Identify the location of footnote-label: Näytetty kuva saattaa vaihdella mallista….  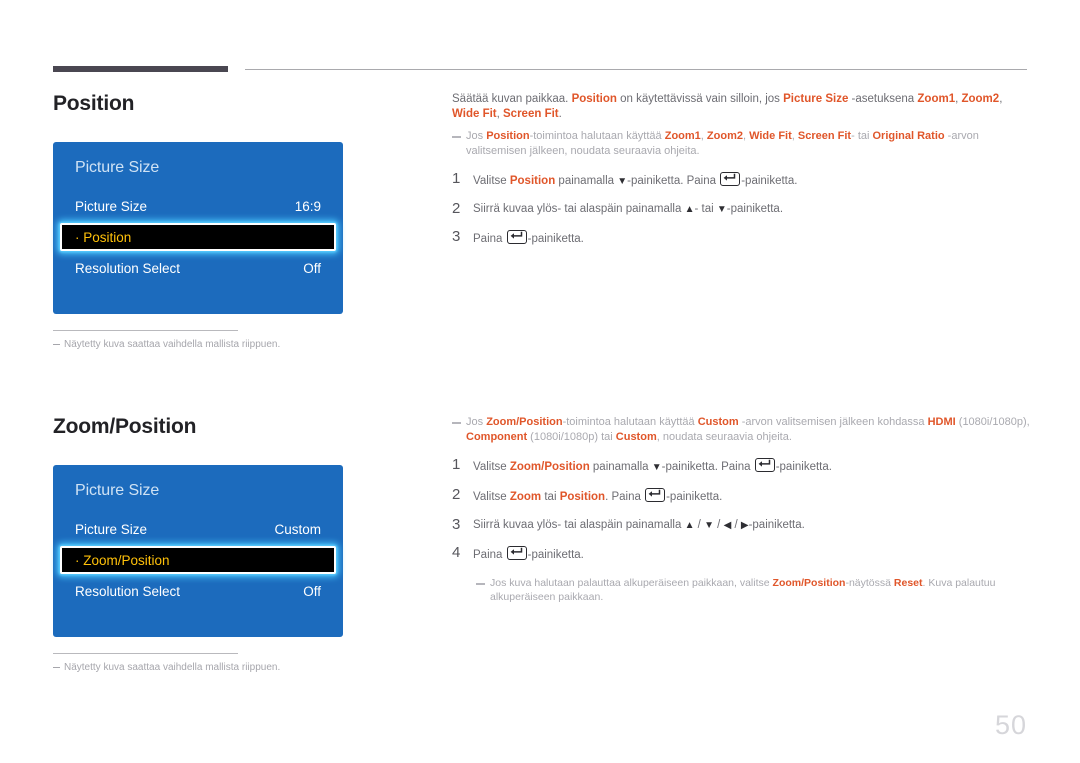
(172, 667).